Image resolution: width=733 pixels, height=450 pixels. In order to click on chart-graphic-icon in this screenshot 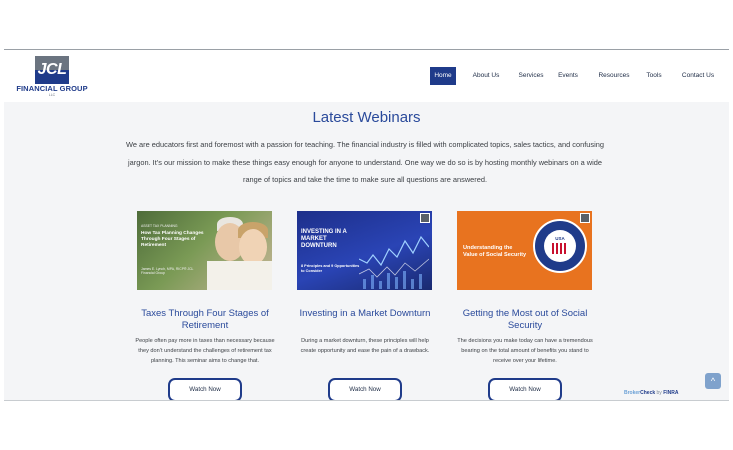, I will do `click(394, 262)`.